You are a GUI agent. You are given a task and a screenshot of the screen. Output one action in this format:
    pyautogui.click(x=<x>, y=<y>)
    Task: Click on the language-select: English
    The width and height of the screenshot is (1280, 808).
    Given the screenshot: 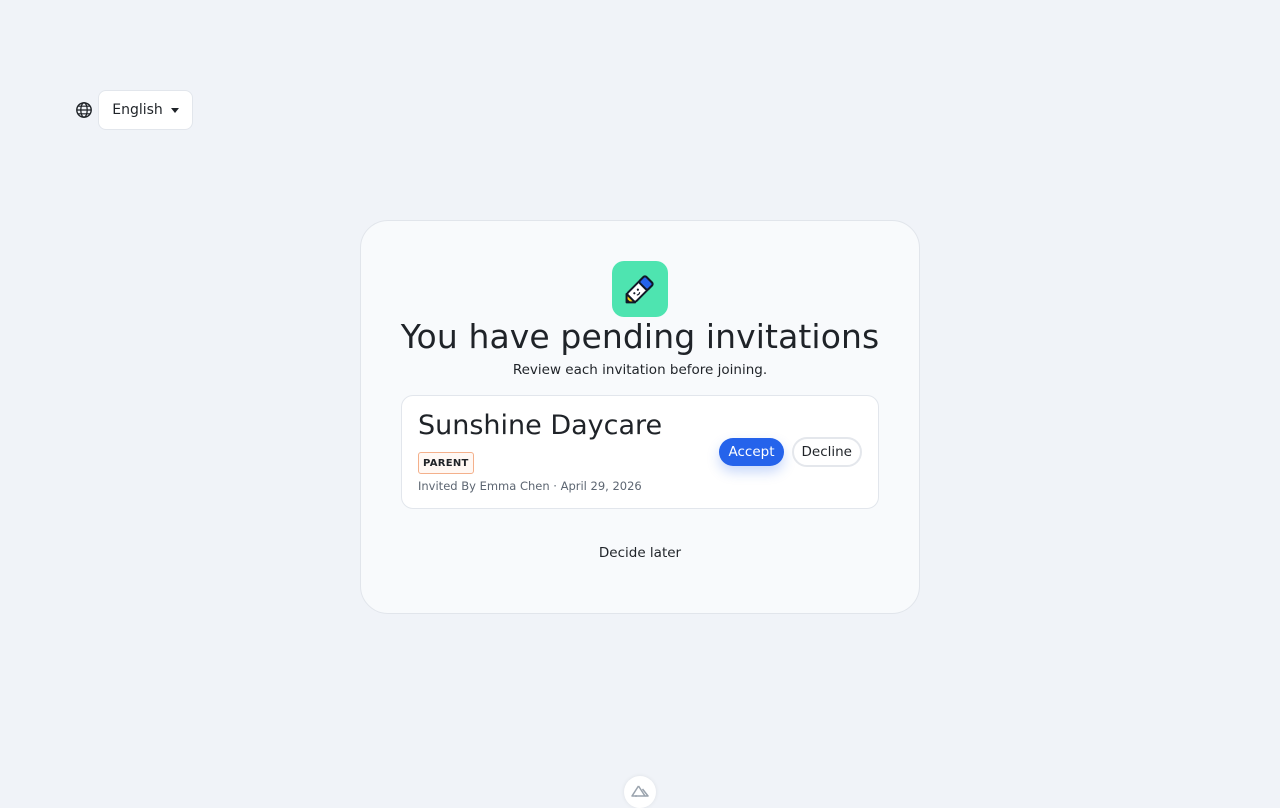 What is the action you would take?
    pyautogui.click(x=145, y=110)
    